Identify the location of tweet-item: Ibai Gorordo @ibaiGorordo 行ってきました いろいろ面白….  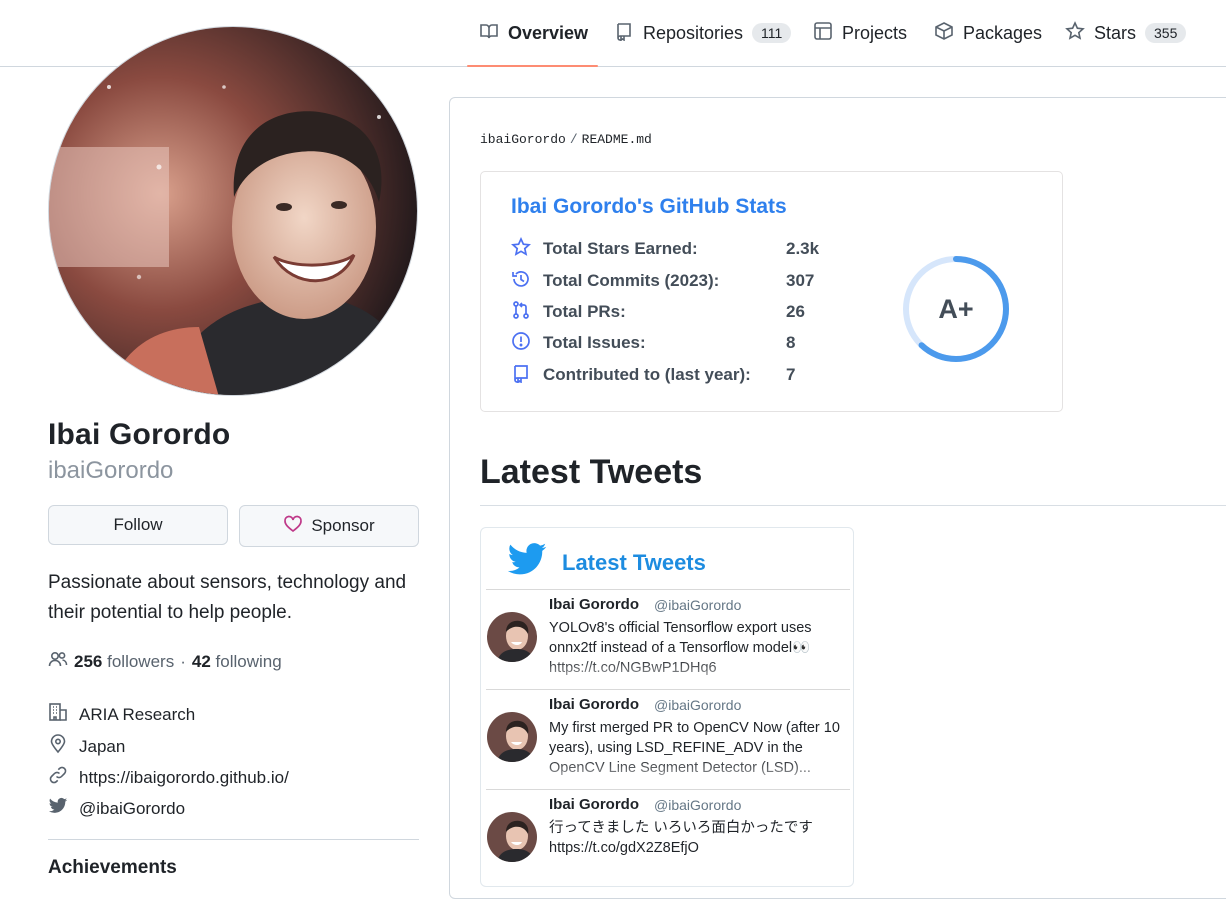
(668, 837).